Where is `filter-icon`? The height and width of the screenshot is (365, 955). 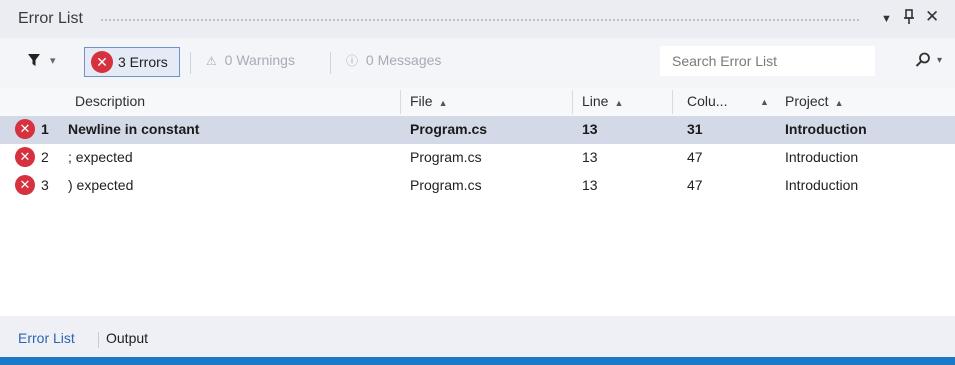 filter-icon is located at coordinates (34, 62).